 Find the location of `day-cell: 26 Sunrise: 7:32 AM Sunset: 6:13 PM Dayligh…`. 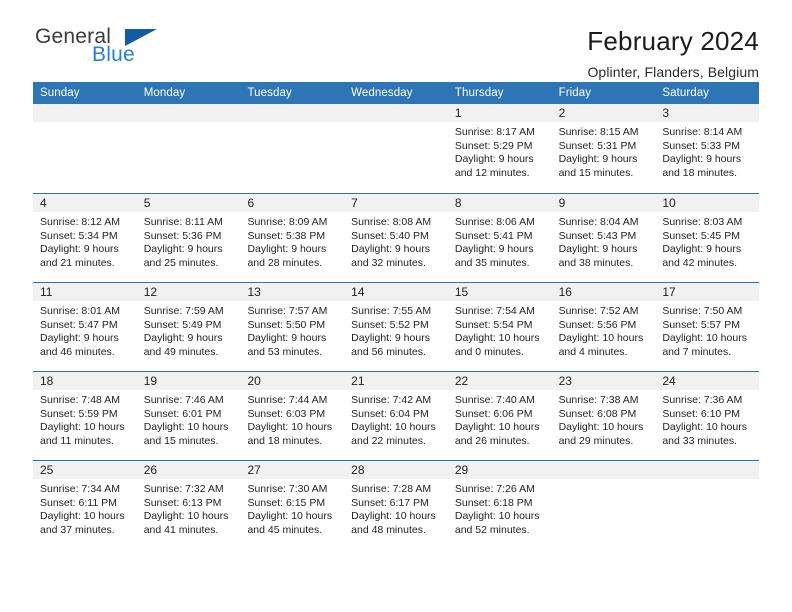

day-cell: 26 Sunrise: 7:32 AM Sunset: 6:13 PM Dayligh… is located at coordinates (188, 505).